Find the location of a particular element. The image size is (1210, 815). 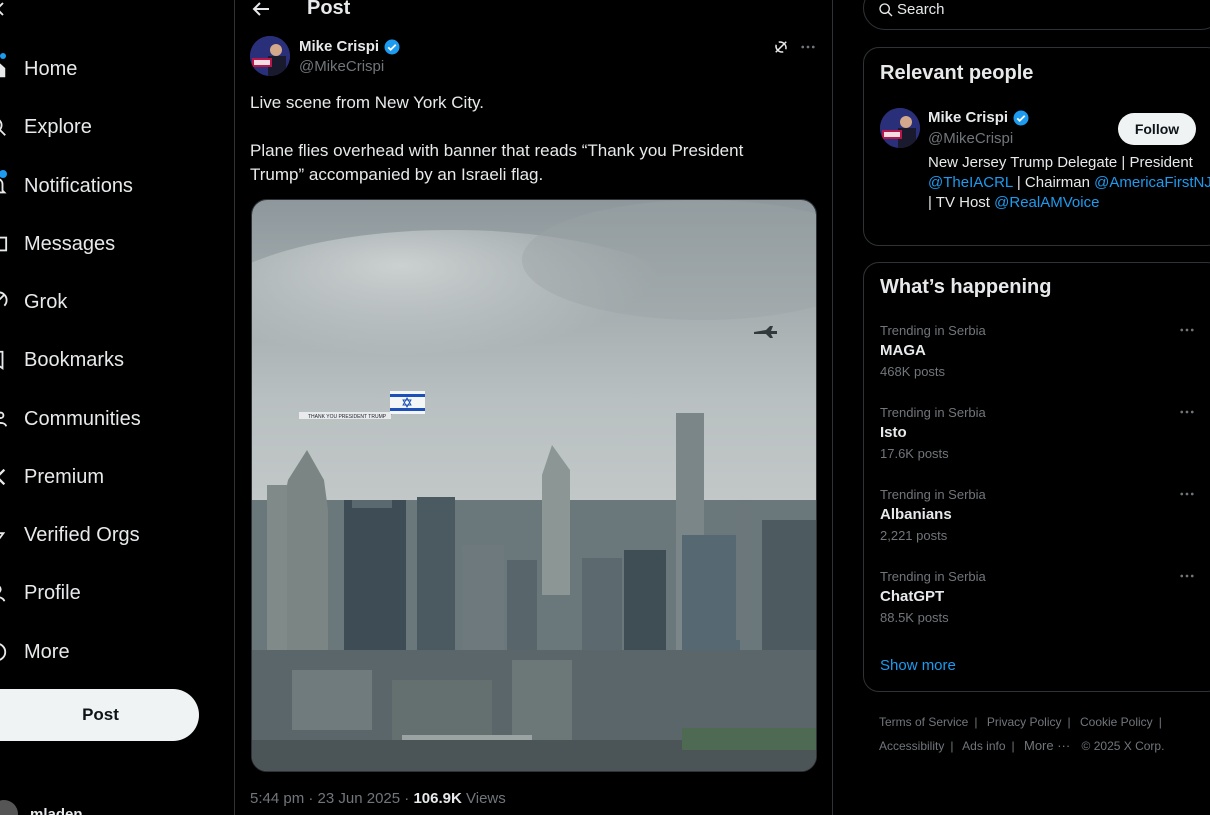

relevant-person-avatar is located at coordinates (900, 128).